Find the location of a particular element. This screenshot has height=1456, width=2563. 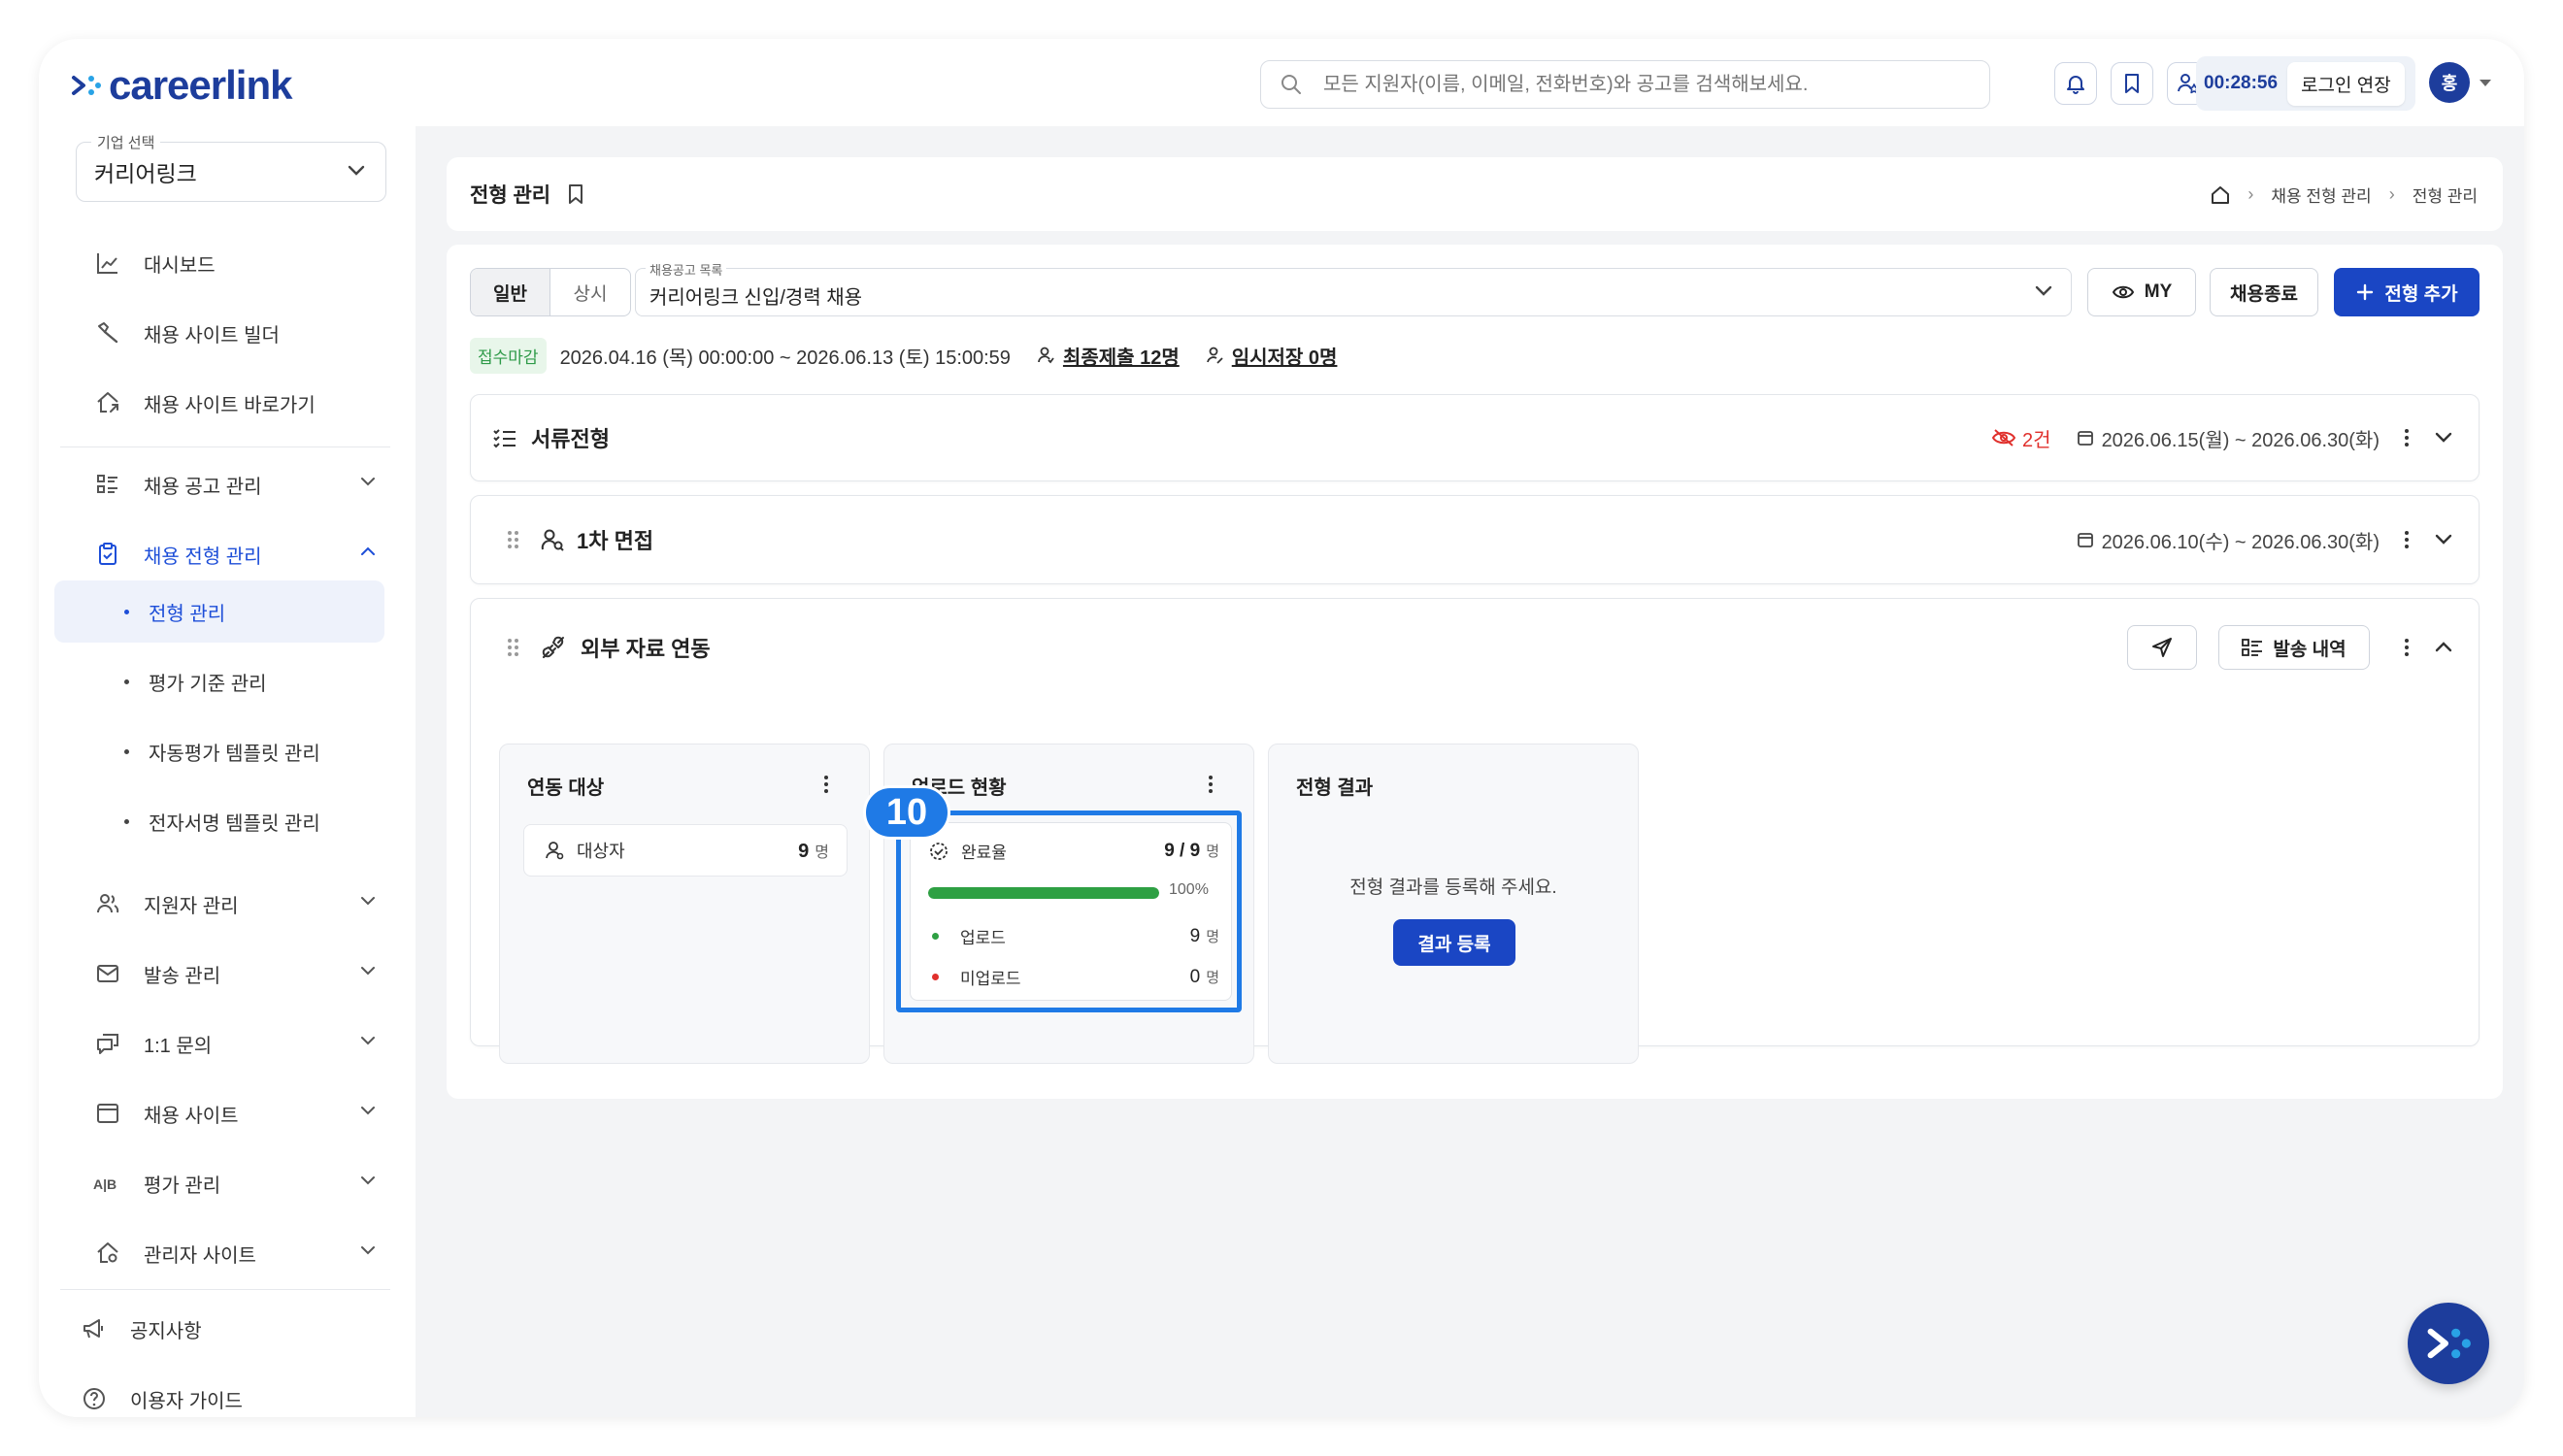

job-posting-select: 채용공고 목록 커리어링크 신입/경력 채용 is located at coordinates (1353, 288).